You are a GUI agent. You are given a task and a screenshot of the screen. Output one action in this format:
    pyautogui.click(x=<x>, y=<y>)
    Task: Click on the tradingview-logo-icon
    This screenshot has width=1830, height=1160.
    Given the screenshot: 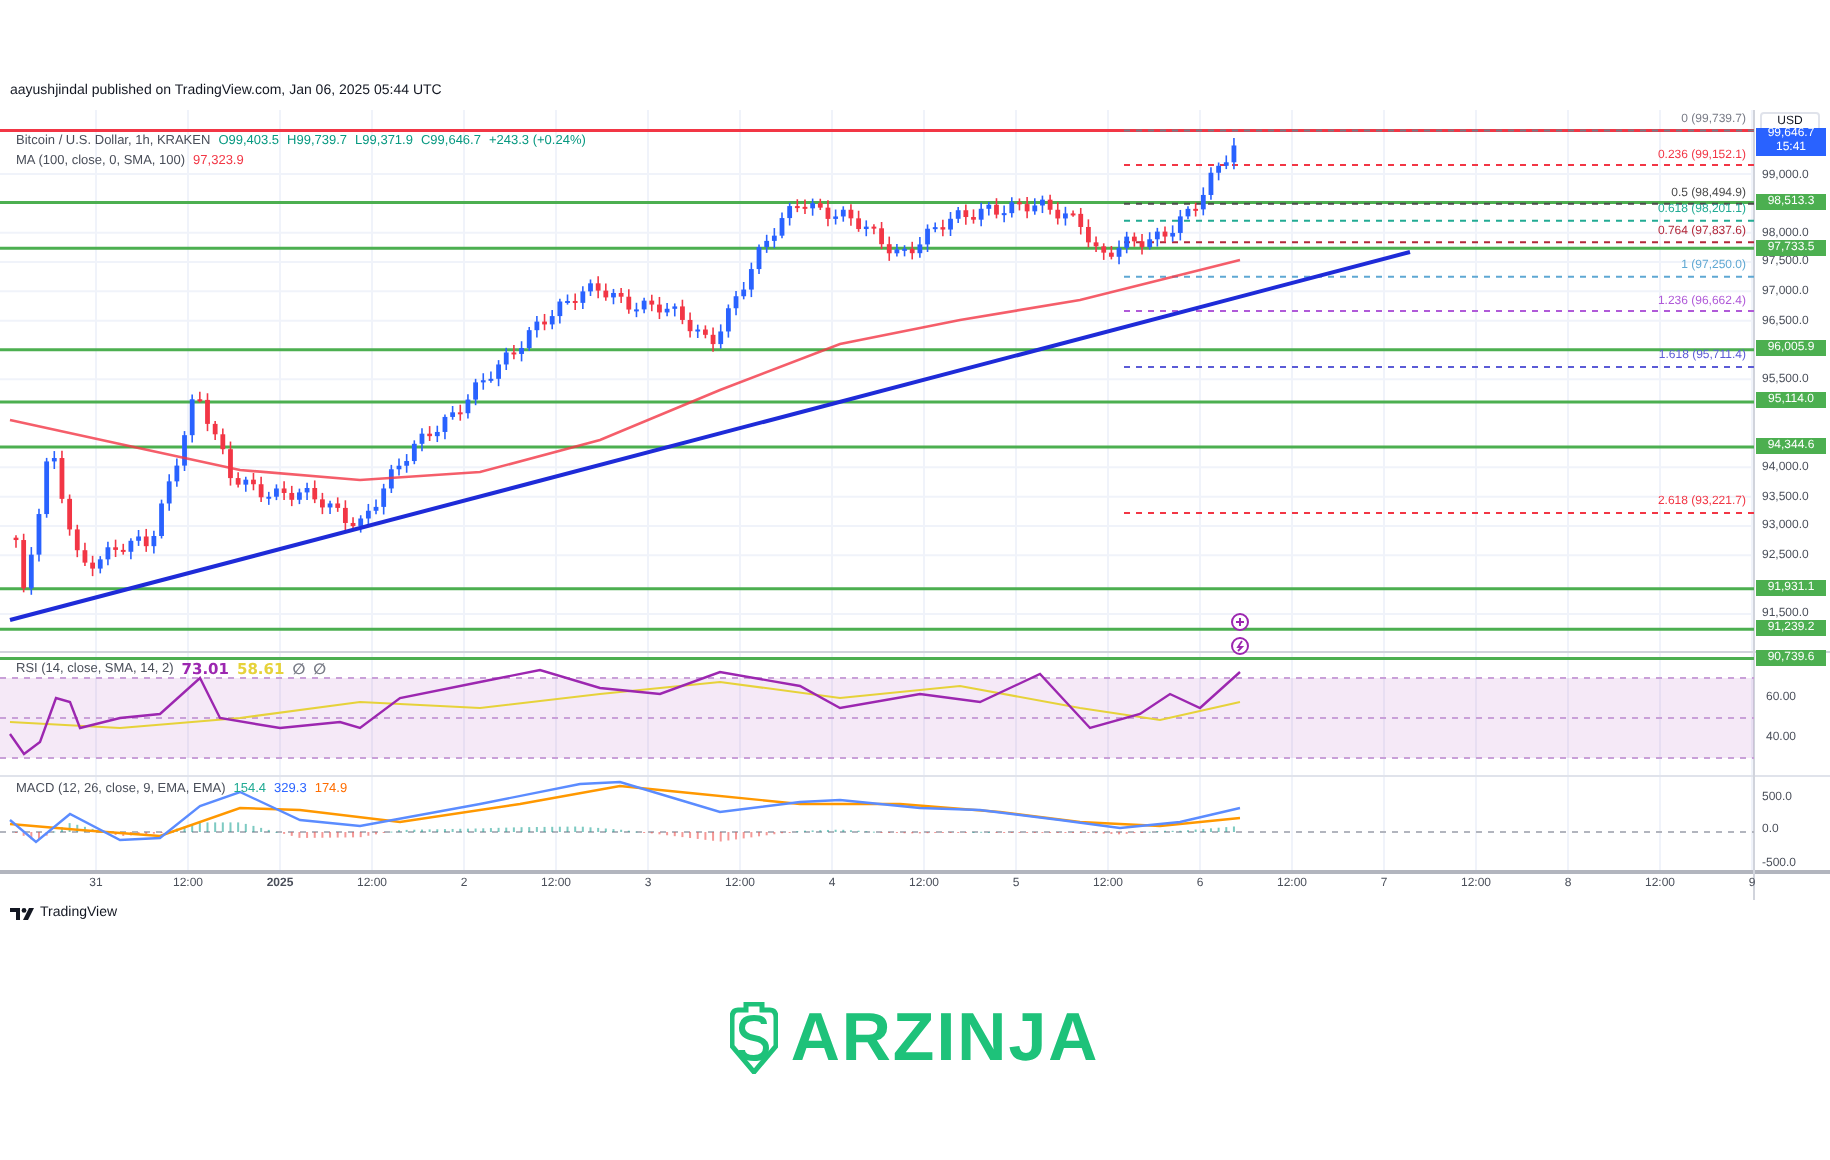 What is the action you would take?
    pyautogui.click(x=22, y=914)
    